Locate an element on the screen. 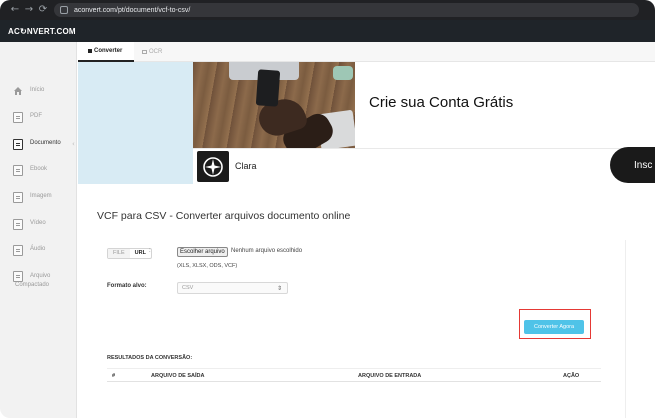  ad-signup-button: Insc is located at coordinates (632, 165).